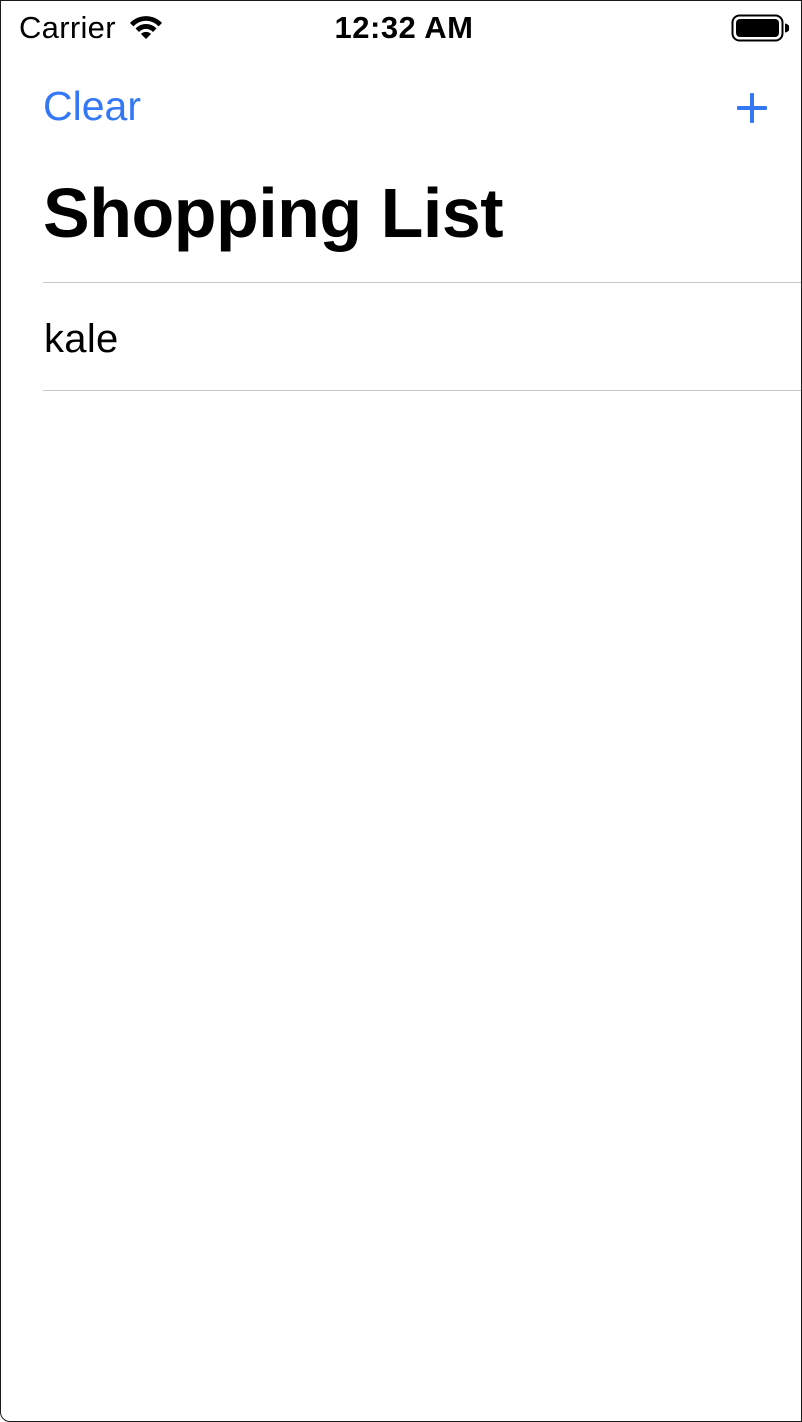  What do you see at coordinates (81, 339) in the screenshot?
I see `list-item-label: kale` at bounding box center [81, 339].